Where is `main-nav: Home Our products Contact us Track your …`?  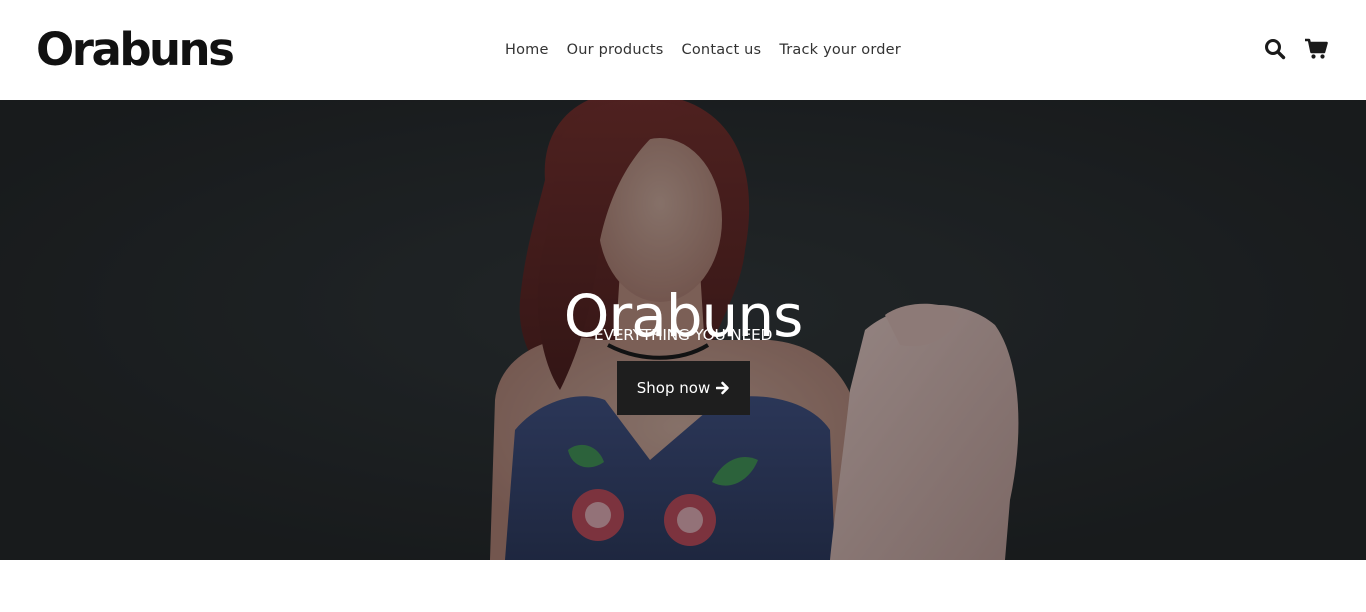
main-nav: Home Our products Contact us Track your … is located at coordinates (703, 50).